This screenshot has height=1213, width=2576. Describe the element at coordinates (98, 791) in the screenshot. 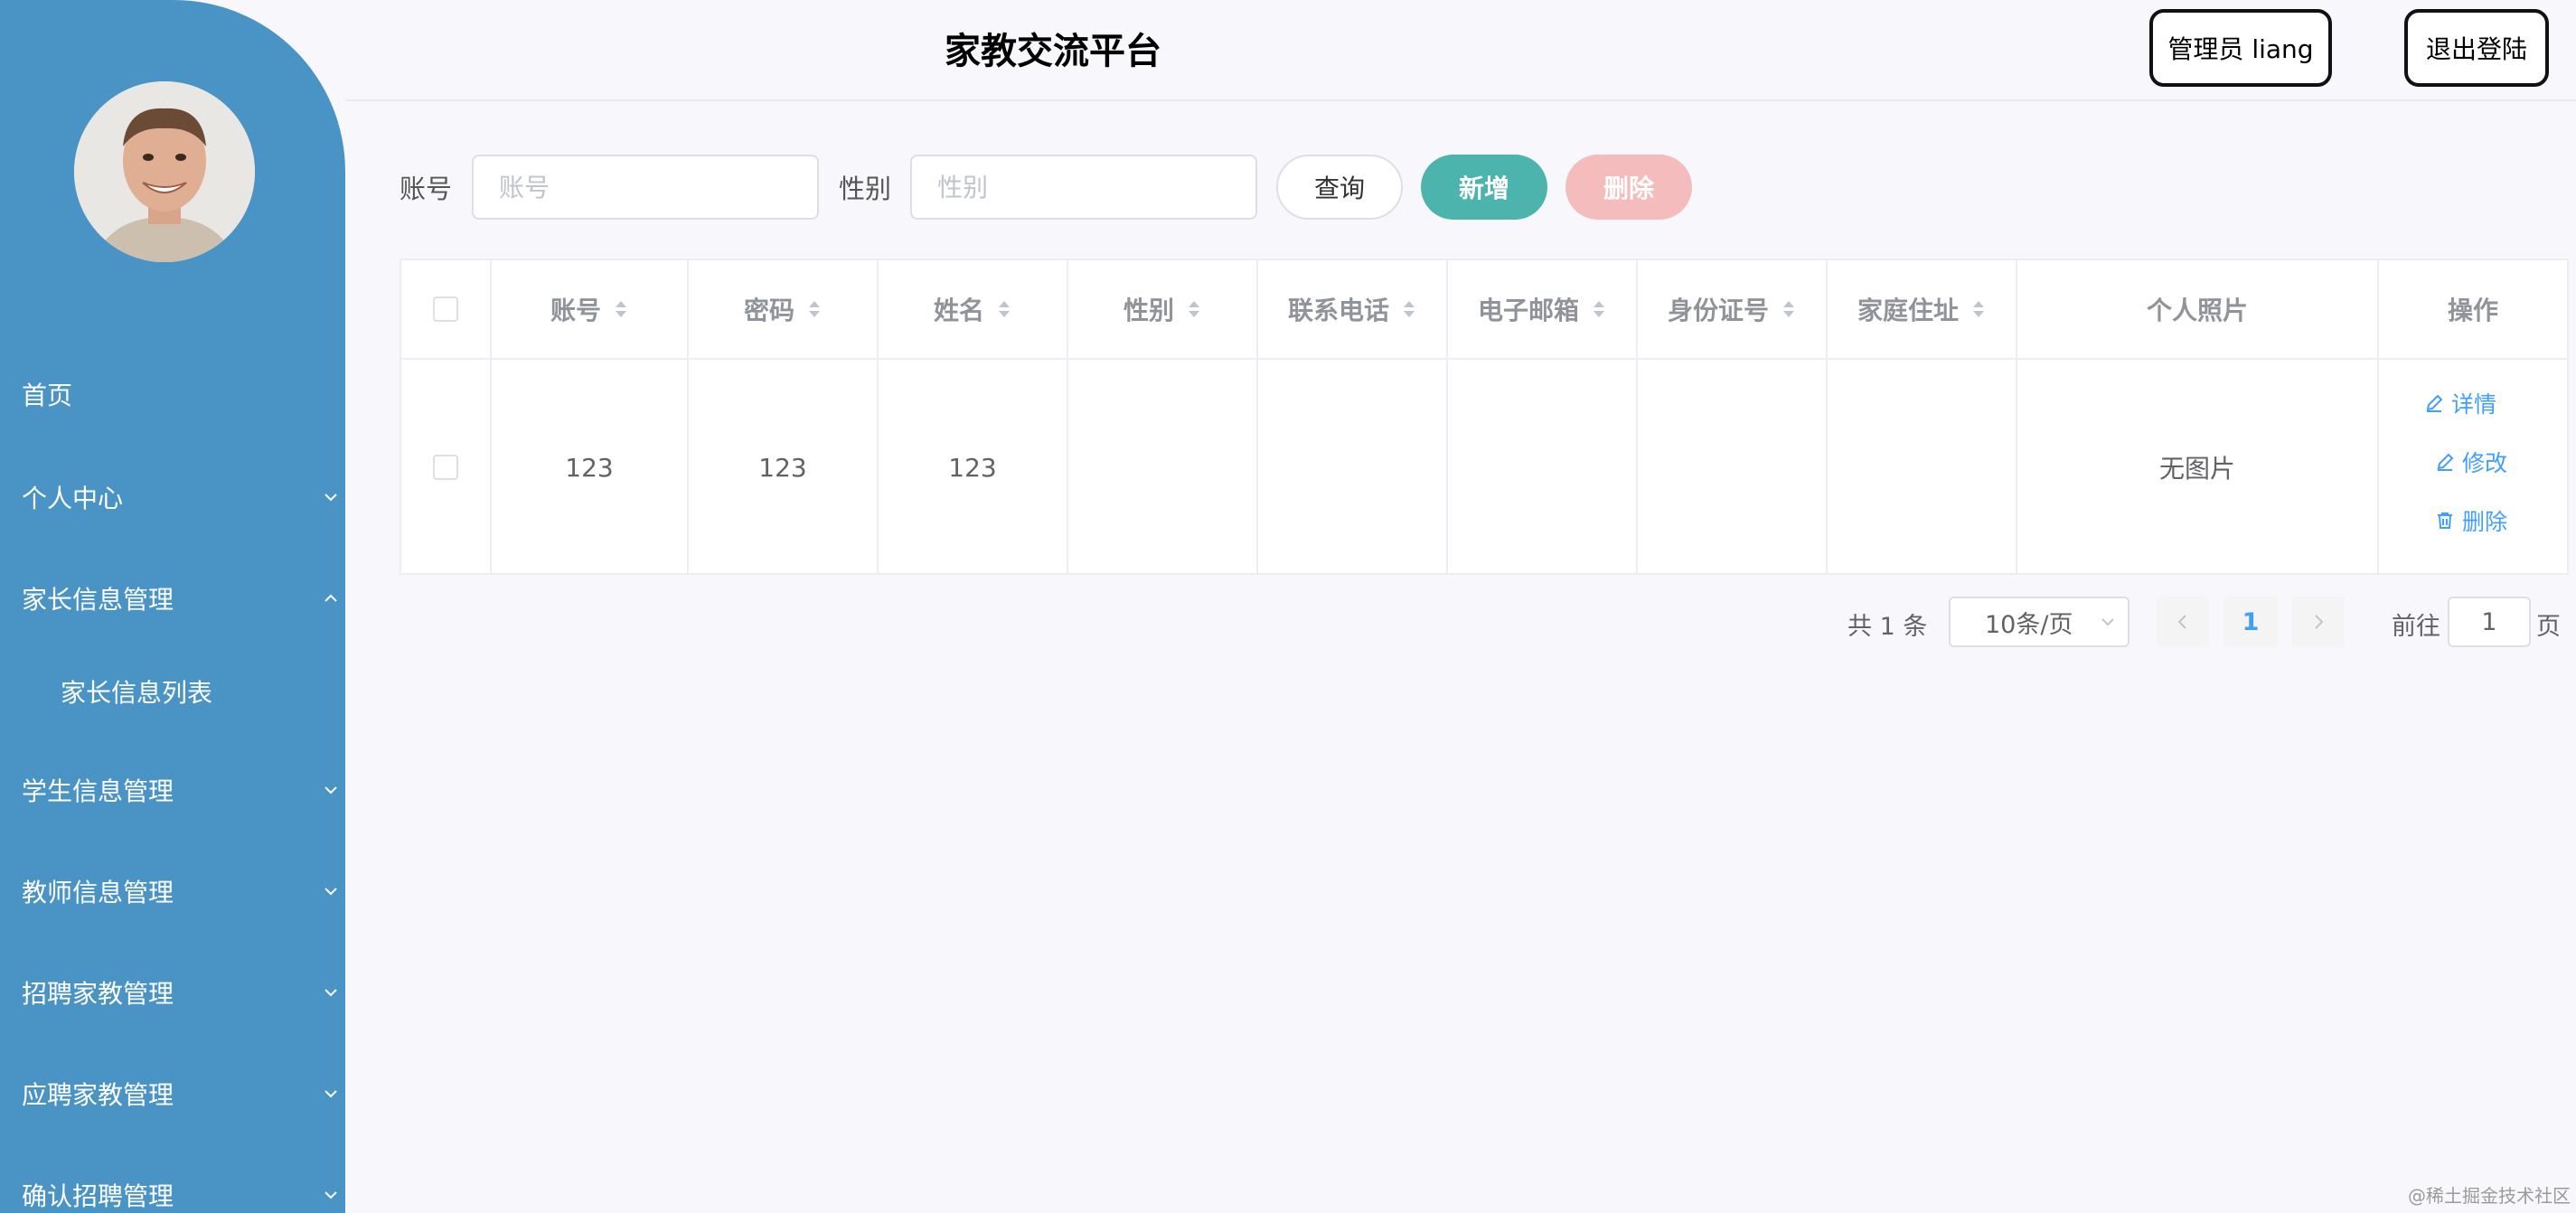

I see `sidebar-item-label: 学生信息管理` at that location.